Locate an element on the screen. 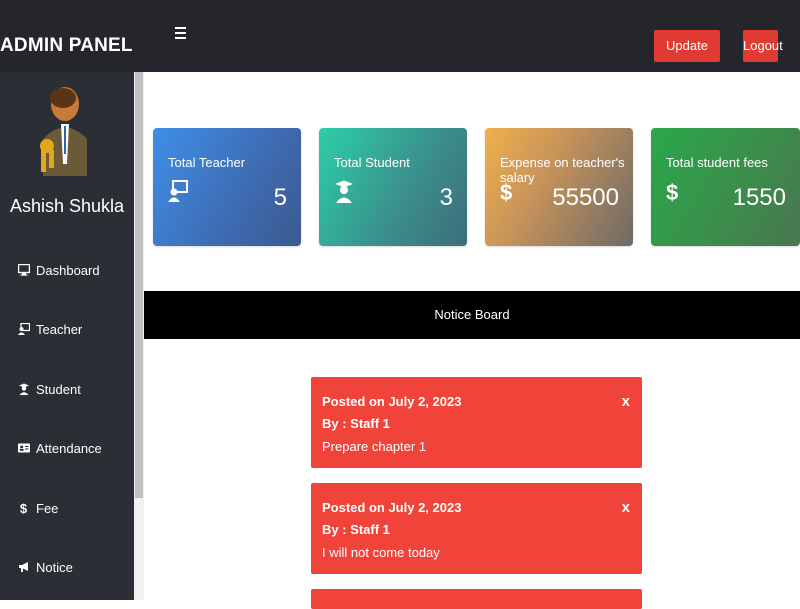  notice-board-header: Notice Board is located at coordinates (472, 315).